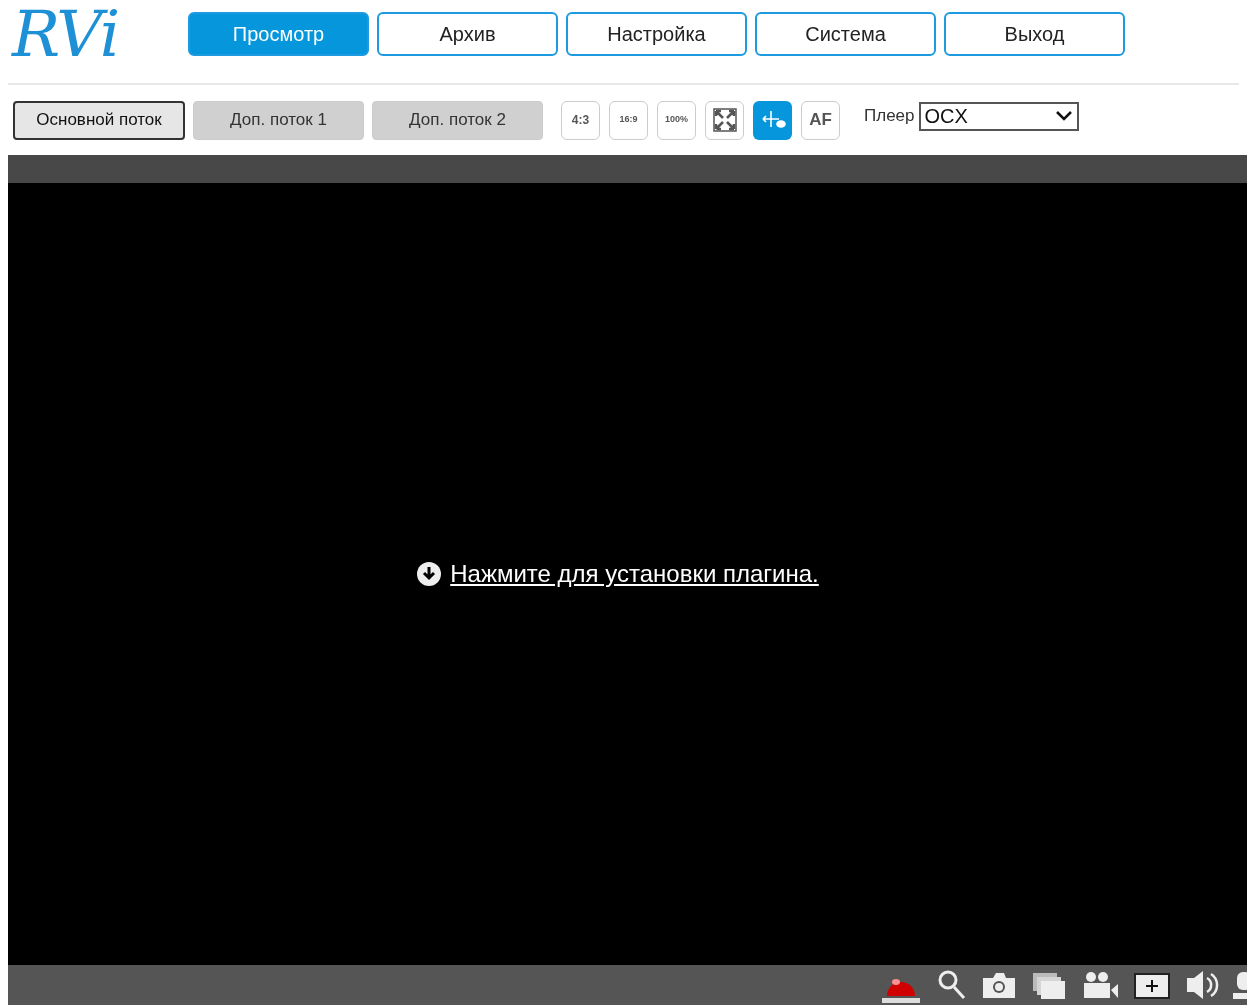 This screenshot has height=1005, width=1247. I want to click on stream-tab: Основной поток, so click(99, 120).